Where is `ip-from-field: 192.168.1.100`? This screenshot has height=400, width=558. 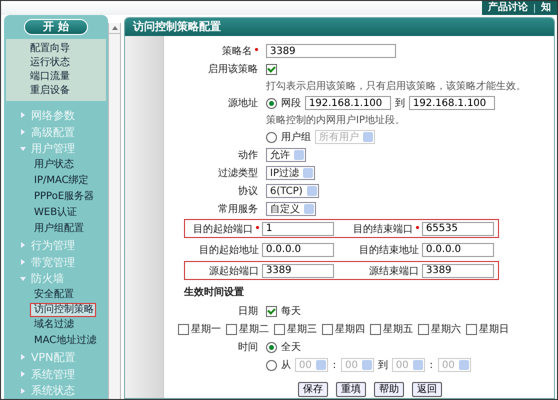
ip-from-field: 192.168.1.100 is located at coordinates (348, 103).